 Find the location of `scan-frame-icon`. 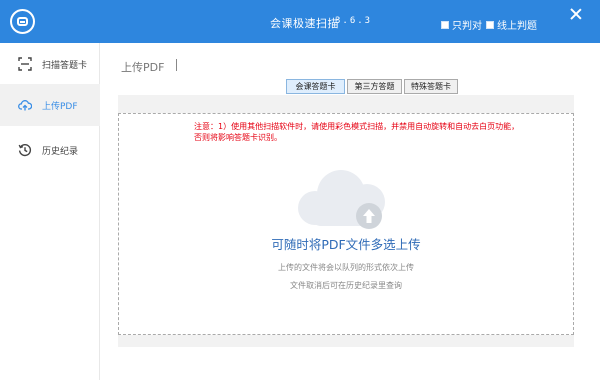

scan-frame-icon is located at coordinates (25, 64).